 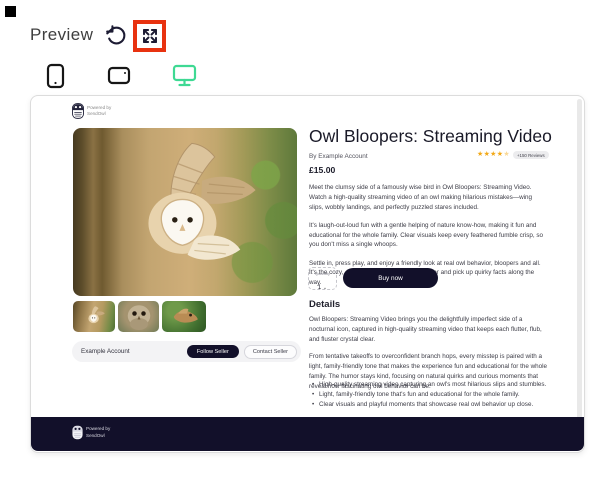 I want to click on preview-scrollbar, so click(x=579, y=273).